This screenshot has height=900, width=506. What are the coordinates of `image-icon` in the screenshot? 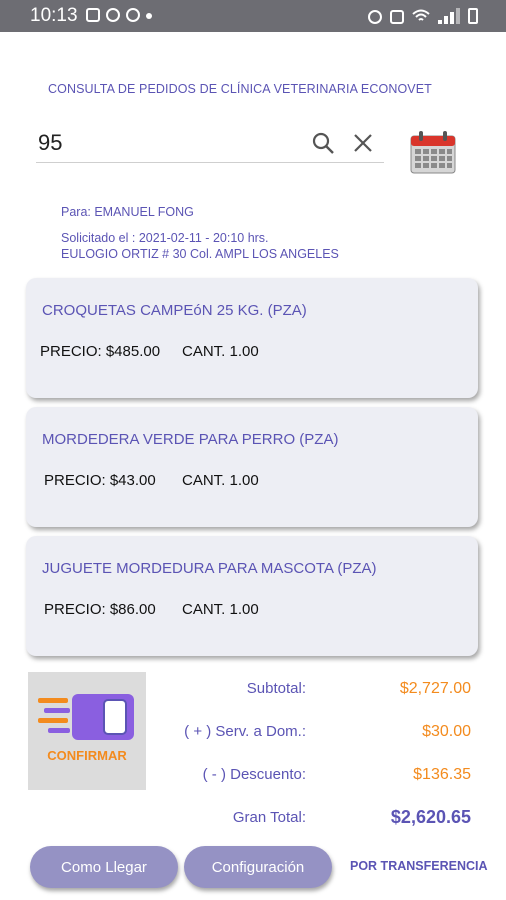 It's located at (93, 15).